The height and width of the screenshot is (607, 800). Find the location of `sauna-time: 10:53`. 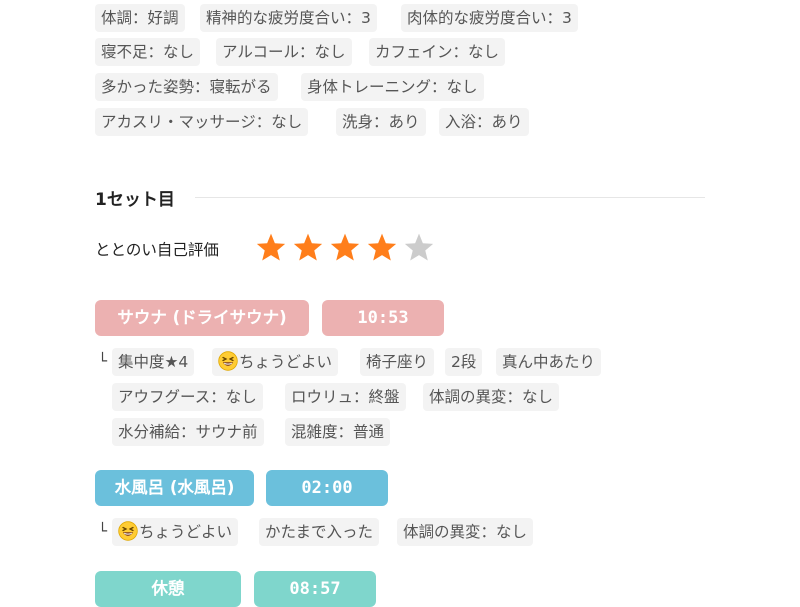

sauna-time: 10:53 is located at coordinates (383, 318).